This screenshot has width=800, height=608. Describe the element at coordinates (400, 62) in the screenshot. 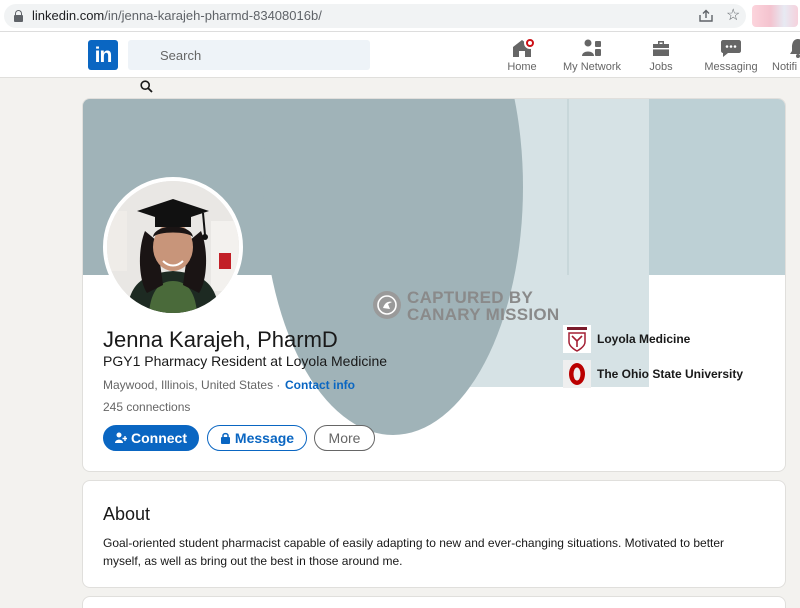

I see `linkedin-navbar: in Home My Network Jobs` at that location.